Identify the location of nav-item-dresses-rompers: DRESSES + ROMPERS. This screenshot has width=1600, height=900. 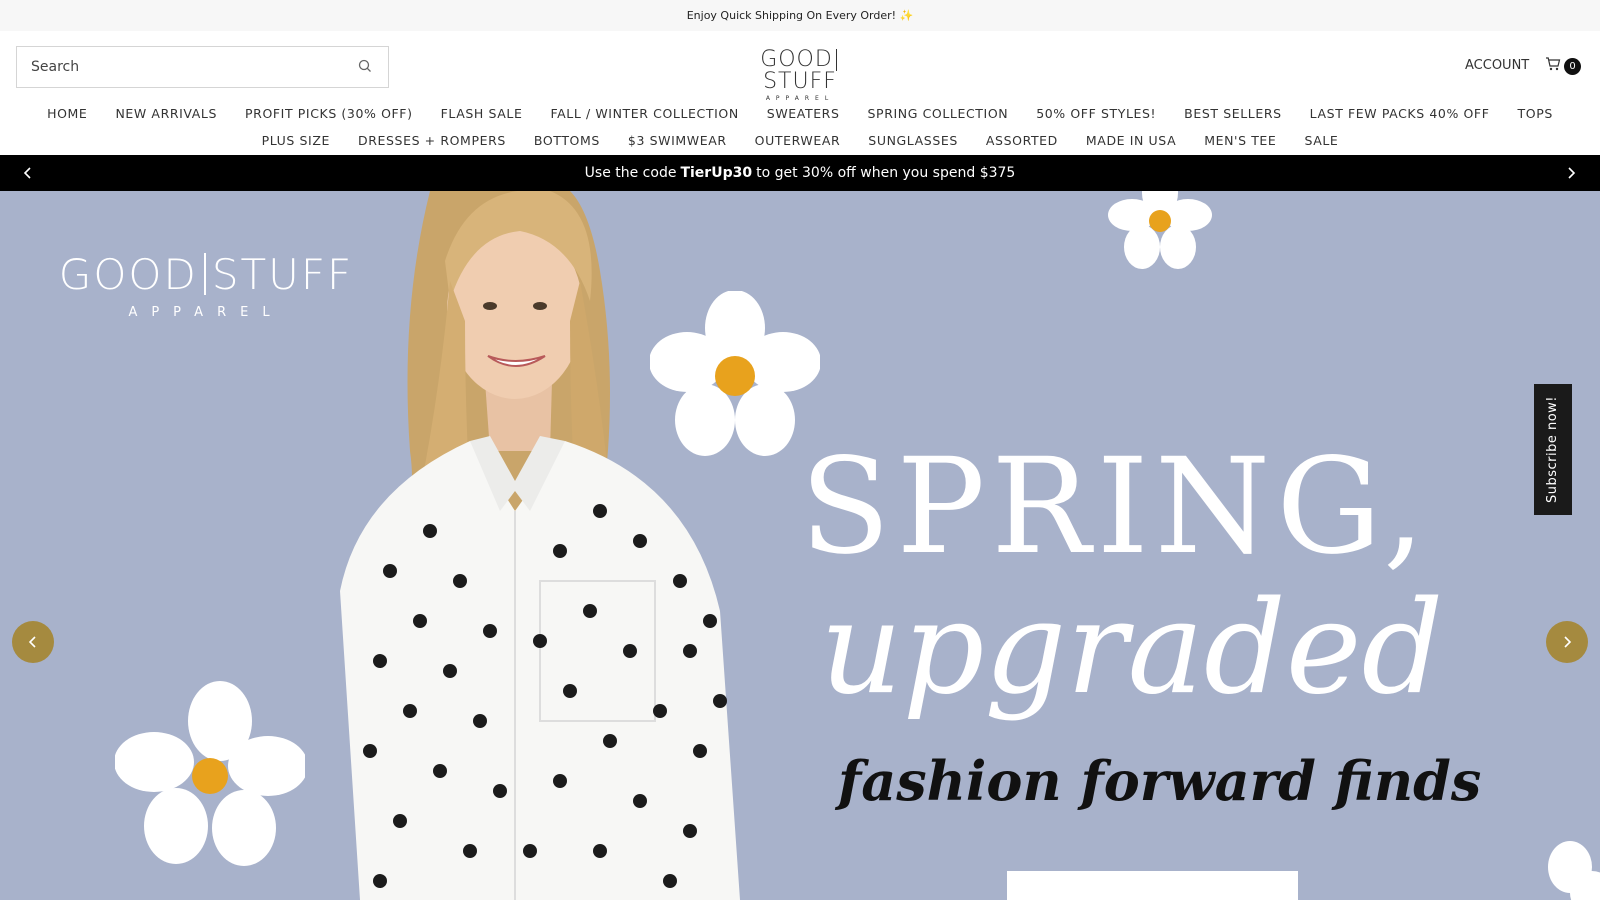
(432, 140).